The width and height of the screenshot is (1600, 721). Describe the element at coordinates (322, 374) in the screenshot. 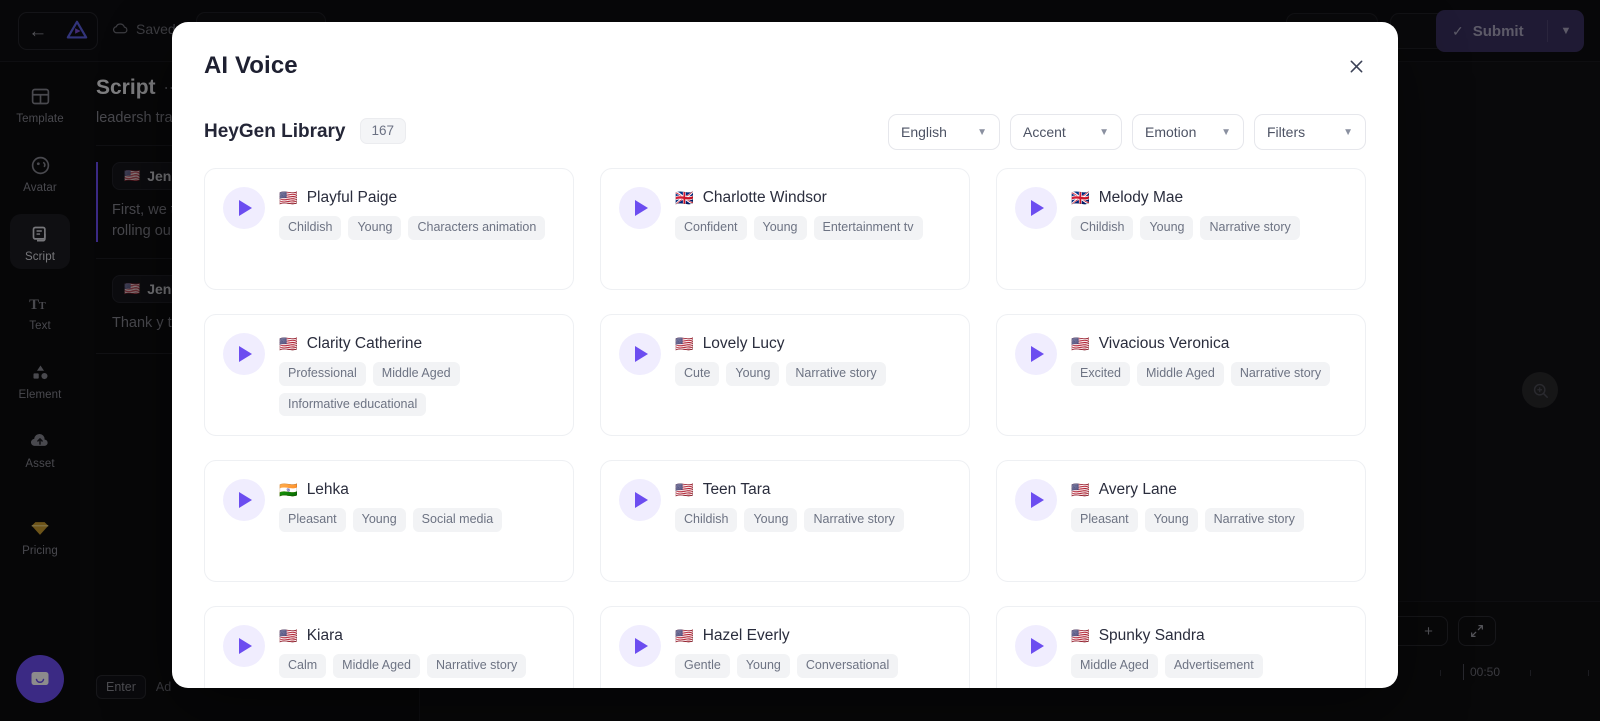

I see `voice-tag: Professional` at that location.